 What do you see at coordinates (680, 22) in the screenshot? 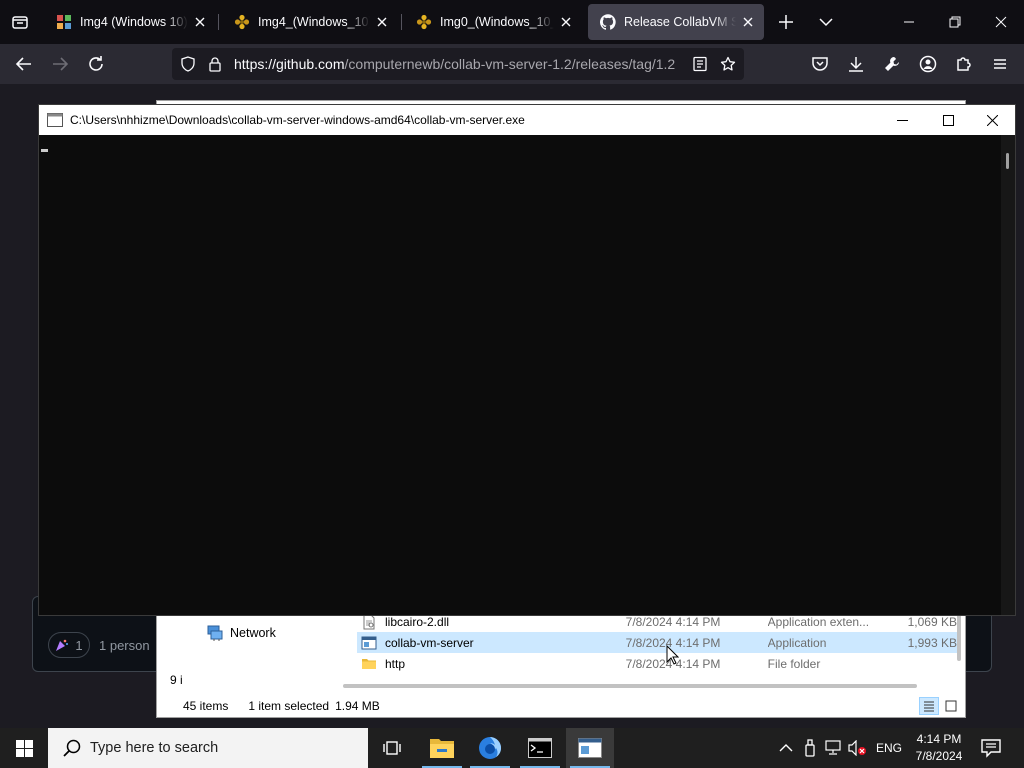
I see `tab-title: Release CollabVM Server` at bounding box center [680, 22].